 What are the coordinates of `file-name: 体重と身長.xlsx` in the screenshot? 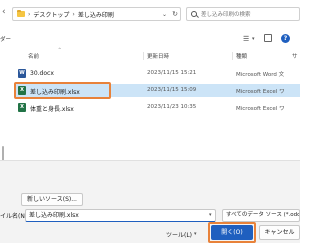 It's located at (52, 109).